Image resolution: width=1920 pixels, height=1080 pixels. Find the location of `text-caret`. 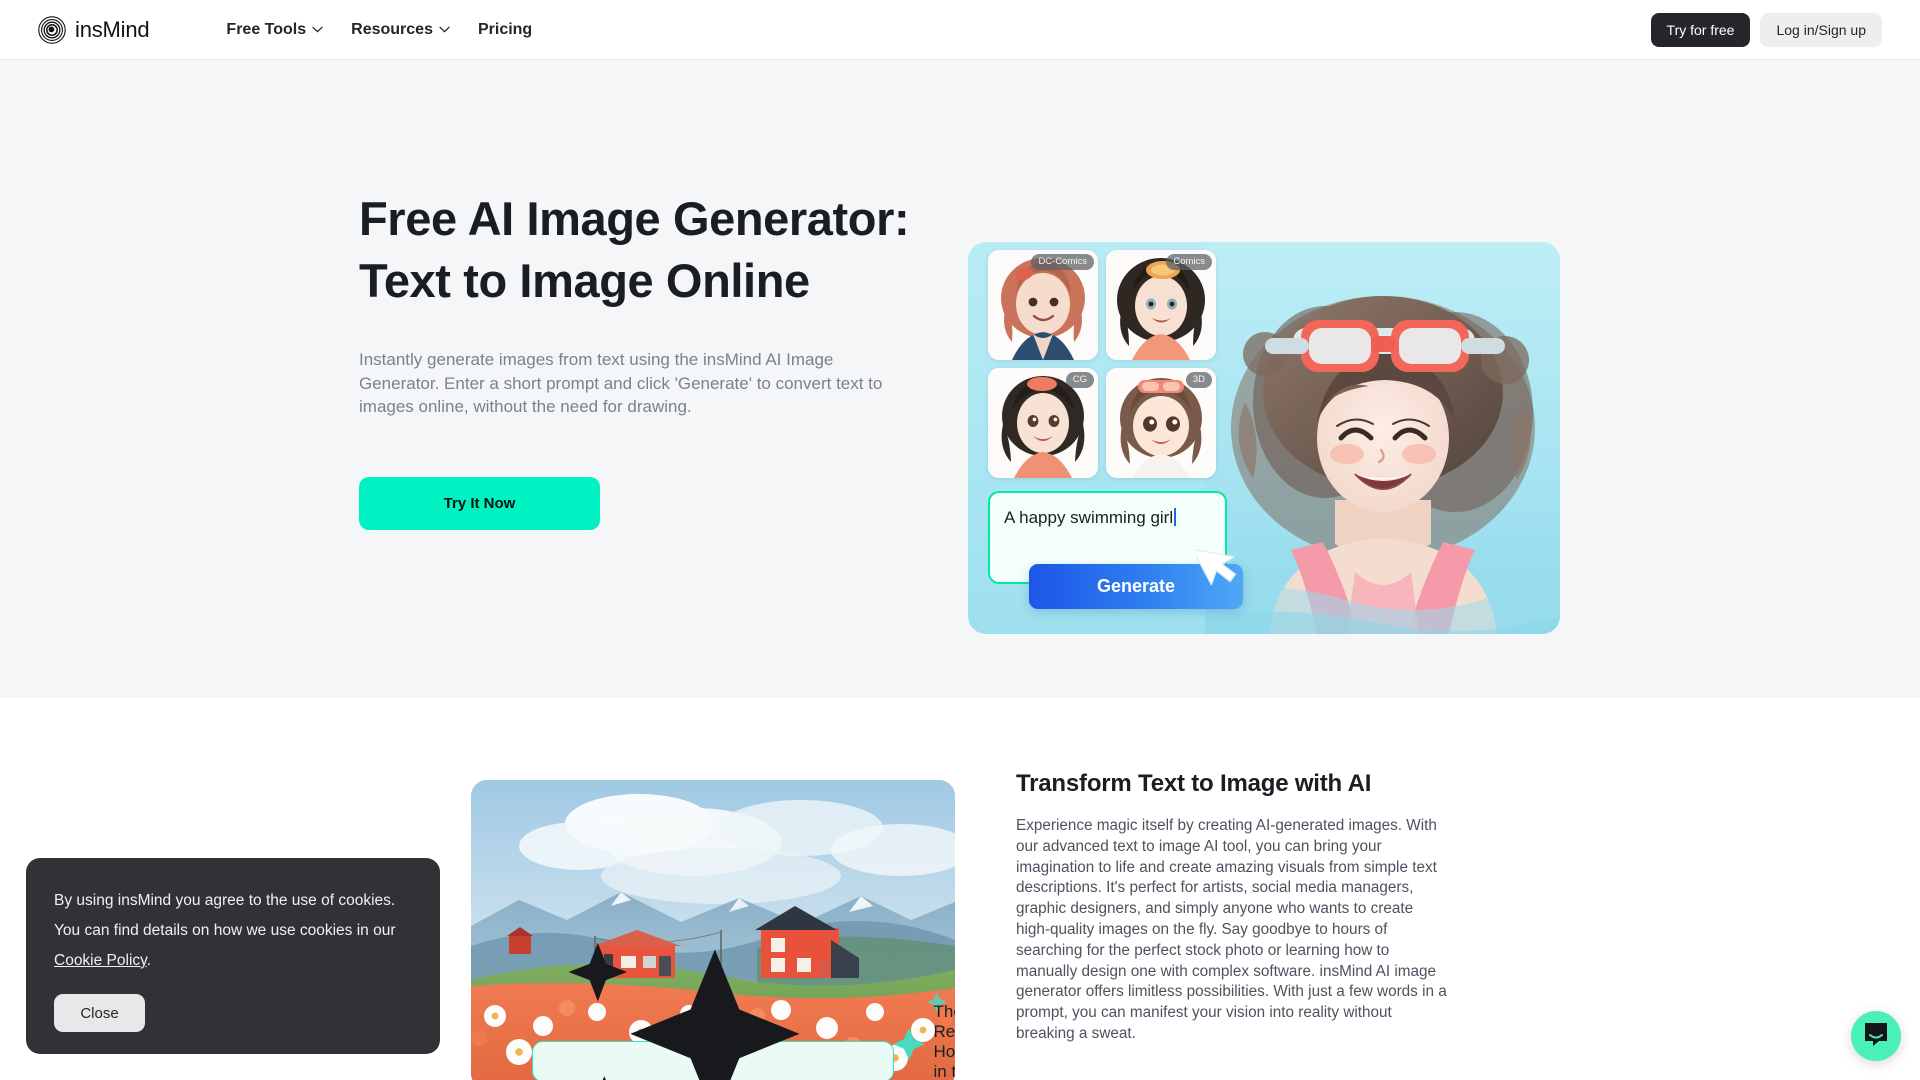

text-caret is located at coordinates (1175, 517).